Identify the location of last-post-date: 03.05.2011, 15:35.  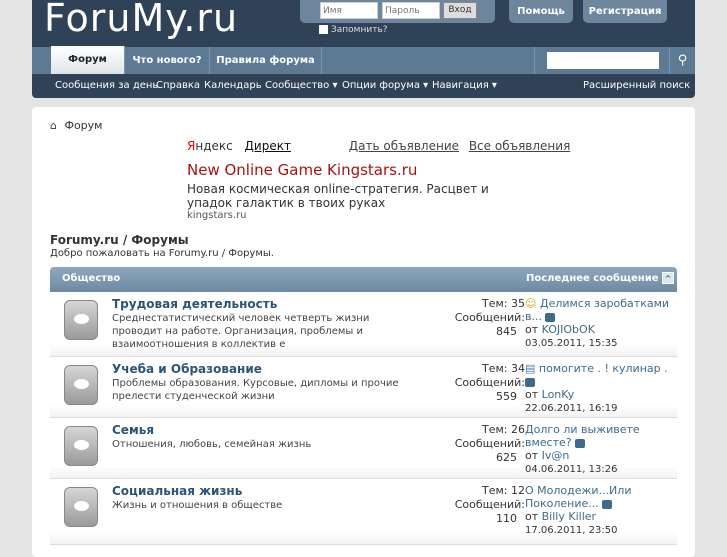
(571, 343).